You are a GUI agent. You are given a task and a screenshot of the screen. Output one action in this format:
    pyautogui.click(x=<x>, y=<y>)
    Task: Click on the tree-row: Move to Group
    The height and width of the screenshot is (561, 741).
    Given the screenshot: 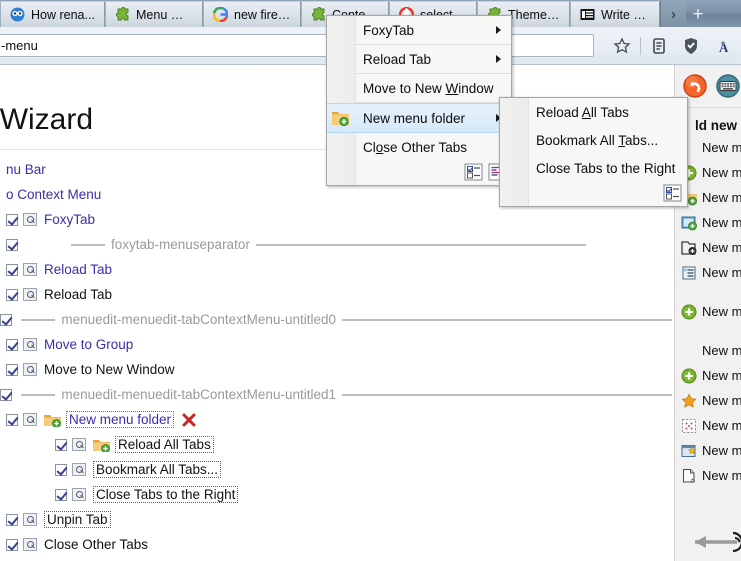 What is the action you would take?
    pyautogui.click(x=336, y=344)
    